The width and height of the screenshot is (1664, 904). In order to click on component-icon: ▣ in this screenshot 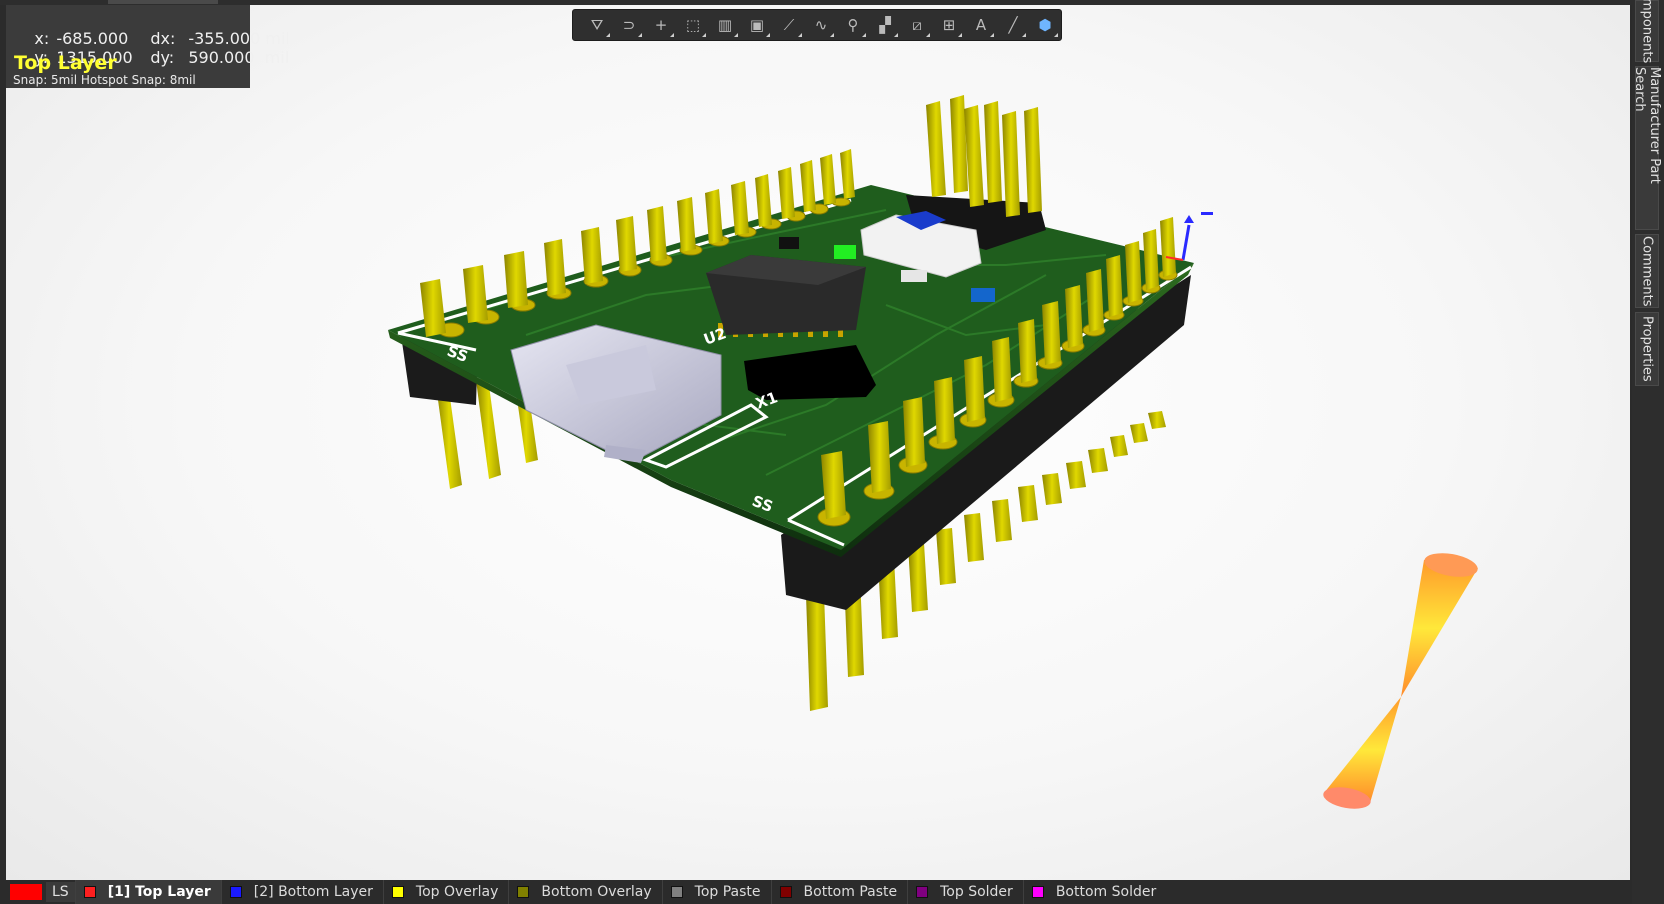, I will do `click(757, 25)`.